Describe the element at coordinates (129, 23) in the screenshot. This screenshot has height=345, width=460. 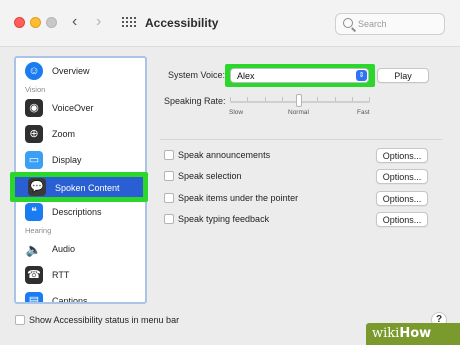
I see `show-all-grid-icon` at that location.